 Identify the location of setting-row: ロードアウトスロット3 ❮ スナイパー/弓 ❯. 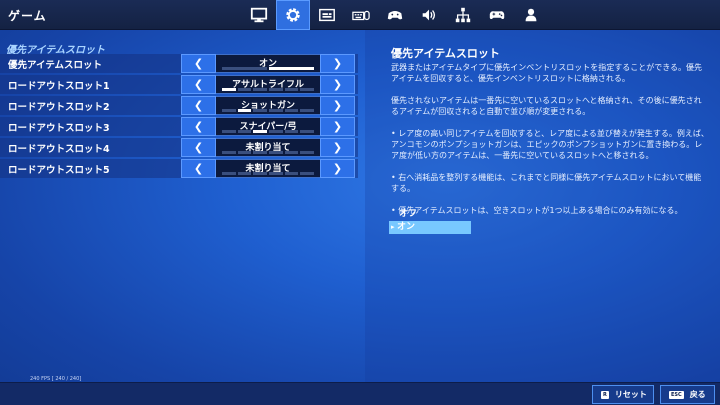
(179, 126).